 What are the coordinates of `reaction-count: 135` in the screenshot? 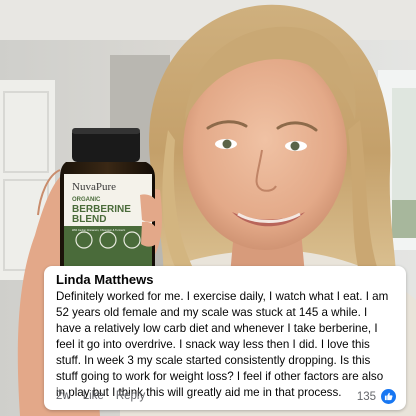 It's located at (366, 396).